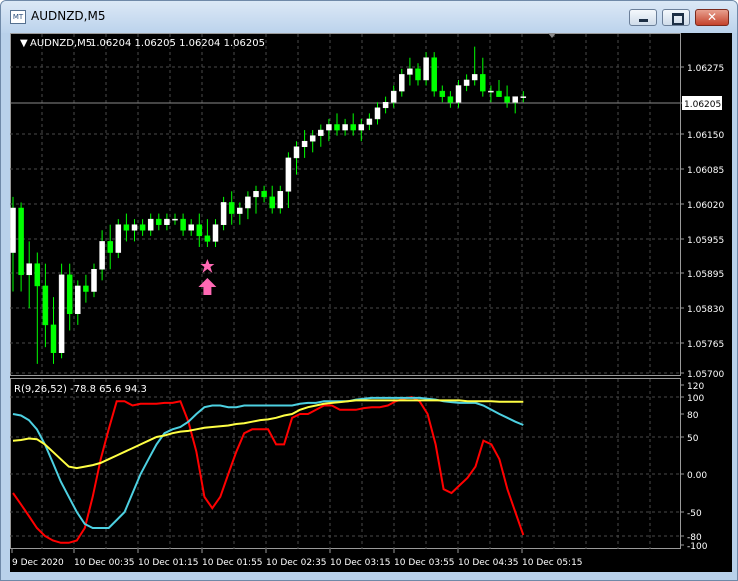  Describe the element at coordinates (232, 563) in the screenshot. I see `time-axis-label: 10 Dec 01:55` at that location.